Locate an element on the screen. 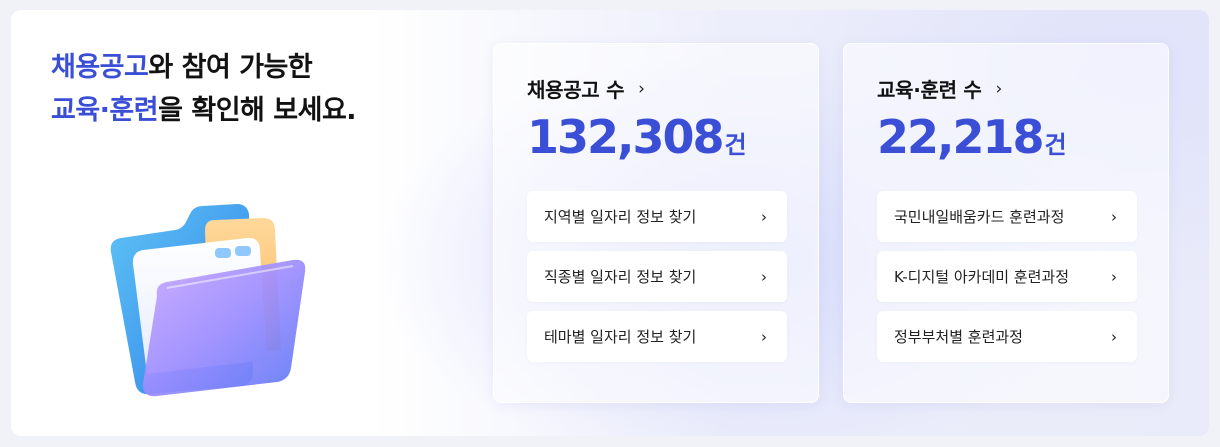 Image resolution: width=1220 pixels, height=447 pixels. job-postings-count: 132,308 건 is located at coordinates (637, 137).